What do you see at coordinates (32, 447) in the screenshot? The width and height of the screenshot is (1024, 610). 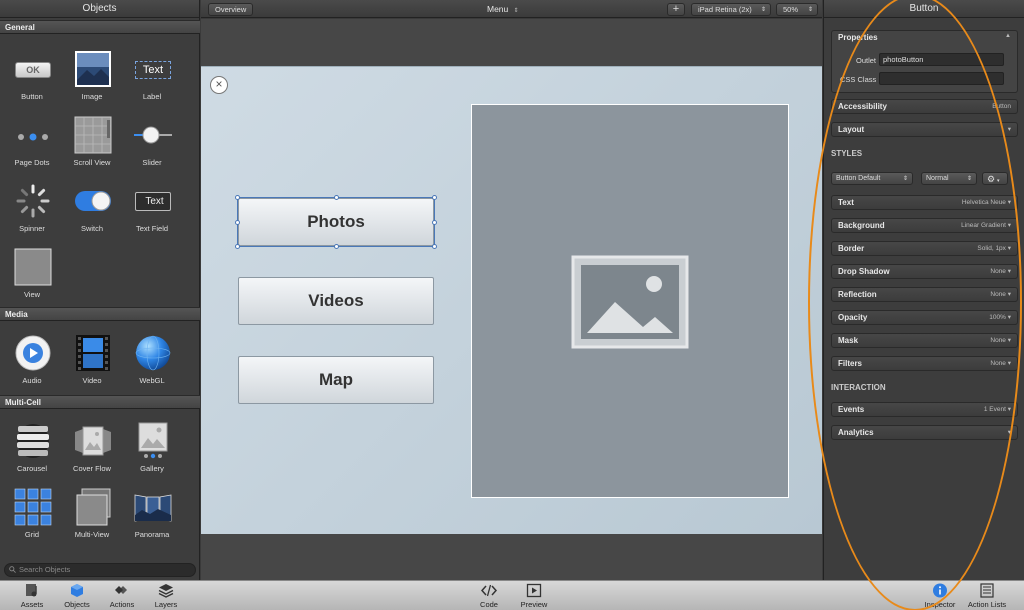 I see `object-carousel: Carousel` at bounding box center [32, 447].